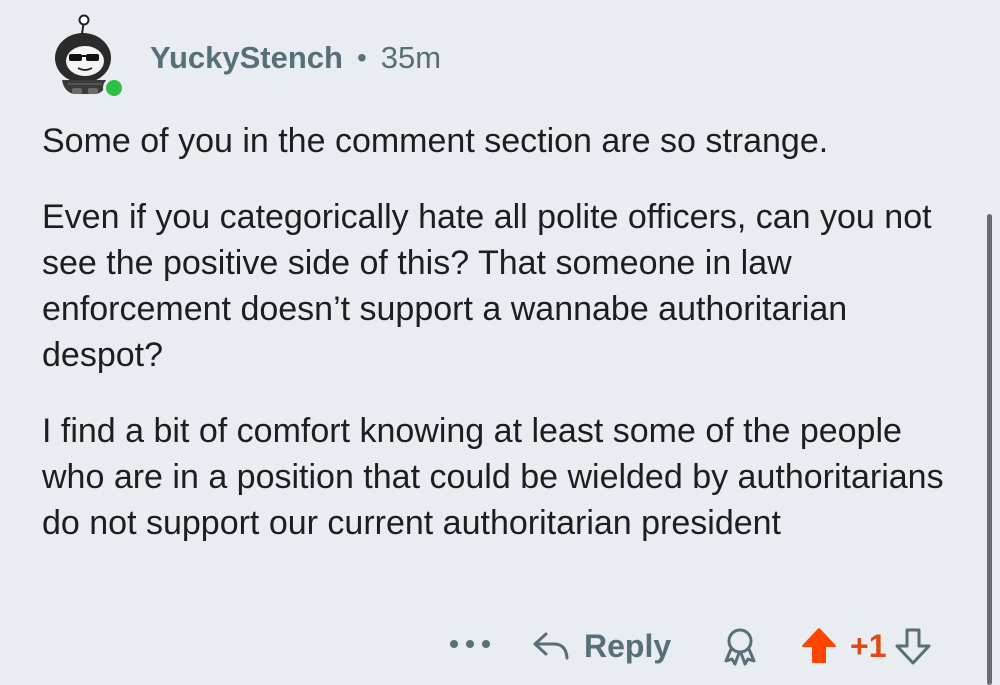 The height and width of the screenshot is (685, 1000). Describe the element at coordinates (411, 57) in the screenshot. I see `comment-timestamp: 35m` at that location.